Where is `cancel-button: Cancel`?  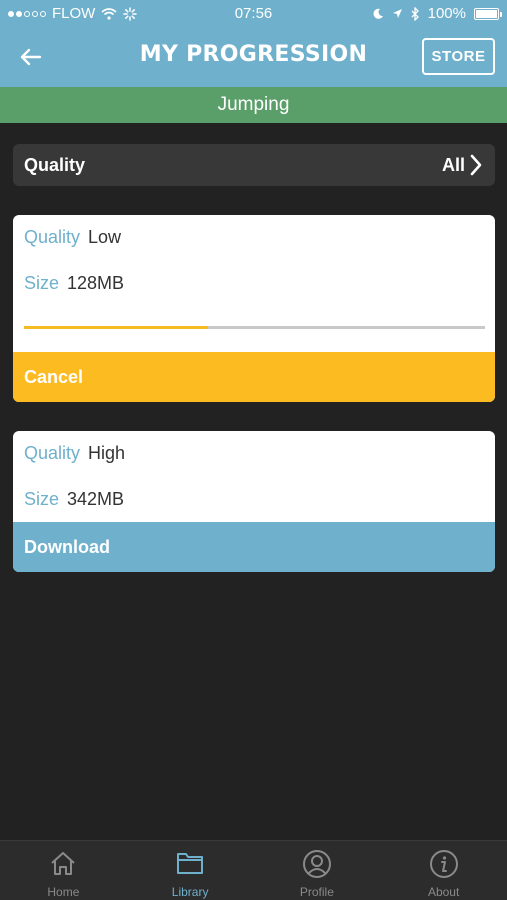
cancel-button: Cancel is located at coordinates (254, 377).